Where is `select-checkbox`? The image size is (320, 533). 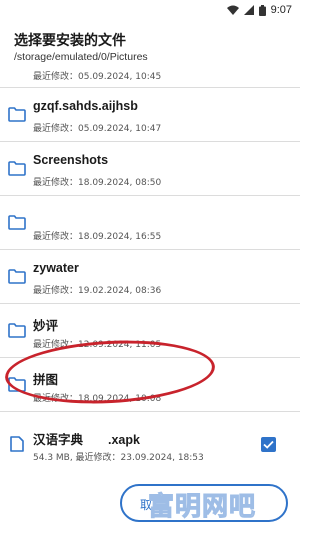
select-checkbox is located at coordinates (268, 444).